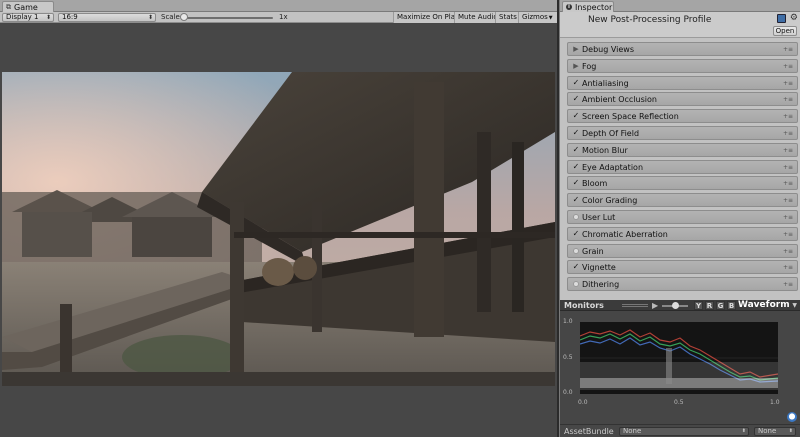 The height and width of the screenshot is (437, 800). What do you see at coordinates (613, 167) in the screenshot?
I see `effect-name: Eye Adaptation` at bounding box center [613, 167].